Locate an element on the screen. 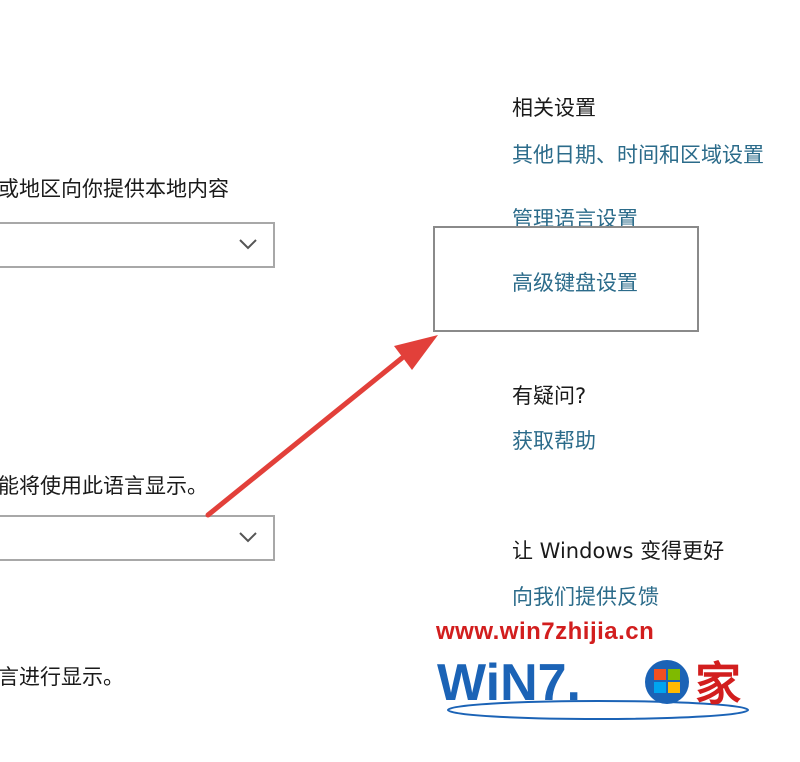  watermark-logo-text: WiN7. is located at coordinates (509, 683).